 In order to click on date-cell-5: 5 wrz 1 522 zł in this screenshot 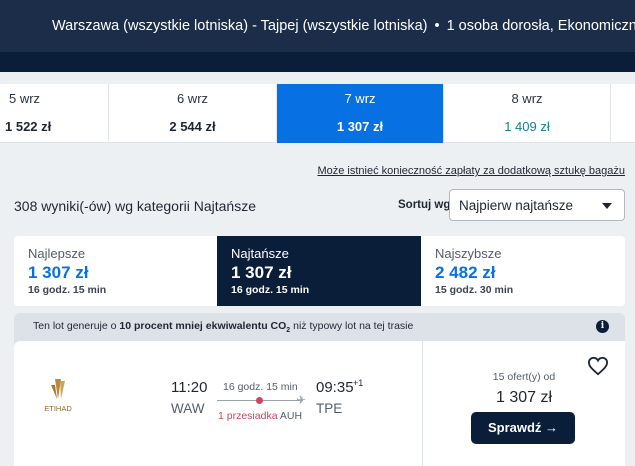, I will do `click(54, 113)`.